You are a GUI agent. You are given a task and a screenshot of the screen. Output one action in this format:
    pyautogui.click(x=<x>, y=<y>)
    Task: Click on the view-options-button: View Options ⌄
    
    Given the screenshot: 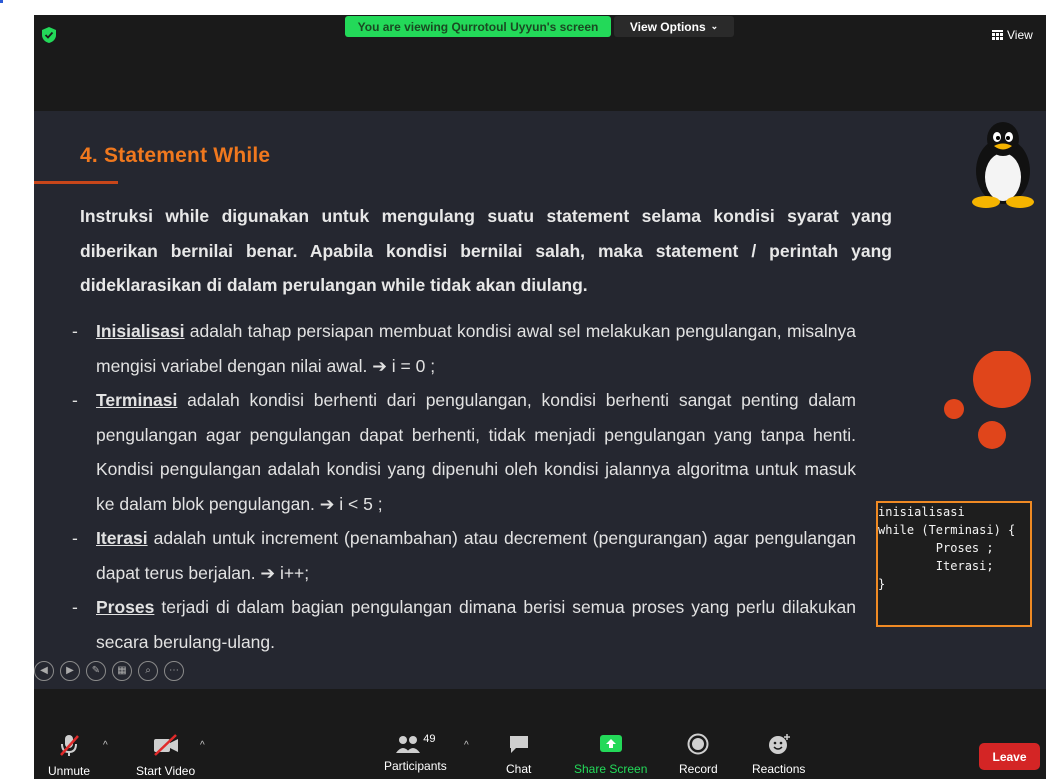 What is the action you would take?
    pyautogui.click(x=674, y=26)
    